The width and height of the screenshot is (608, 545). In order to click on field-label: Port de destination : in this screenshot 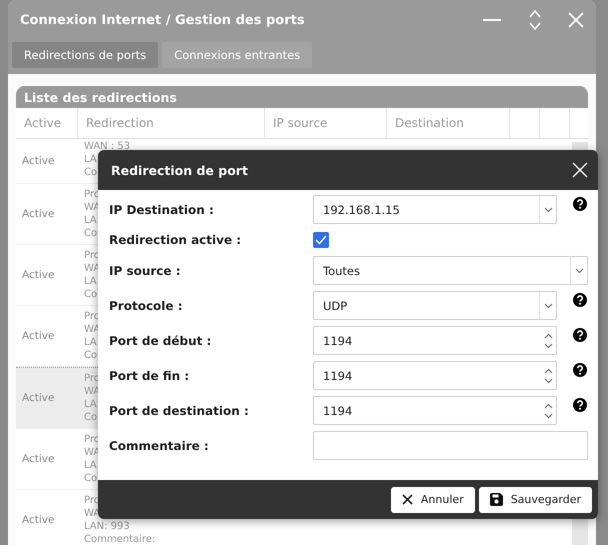, I will do `click(179, 411)`.